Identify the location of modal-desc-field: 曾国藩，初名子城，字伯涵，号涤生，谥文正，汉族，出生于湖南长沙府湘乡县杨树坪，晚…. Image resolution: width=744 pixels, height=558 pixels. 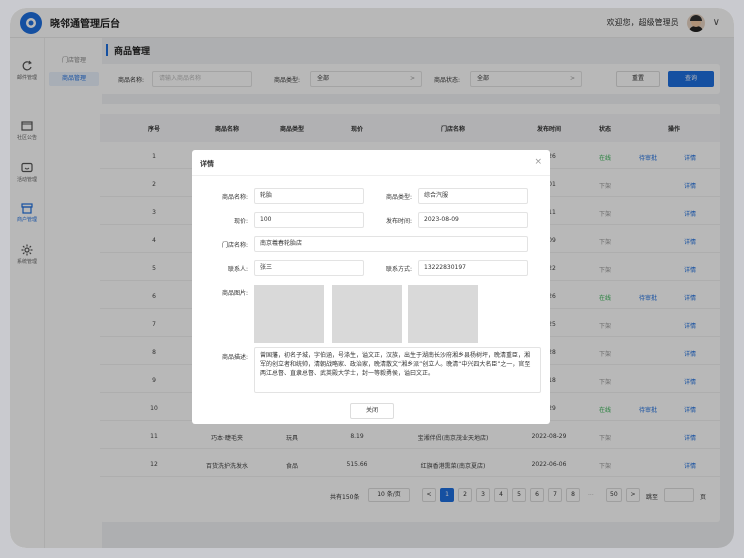
(397, 370).